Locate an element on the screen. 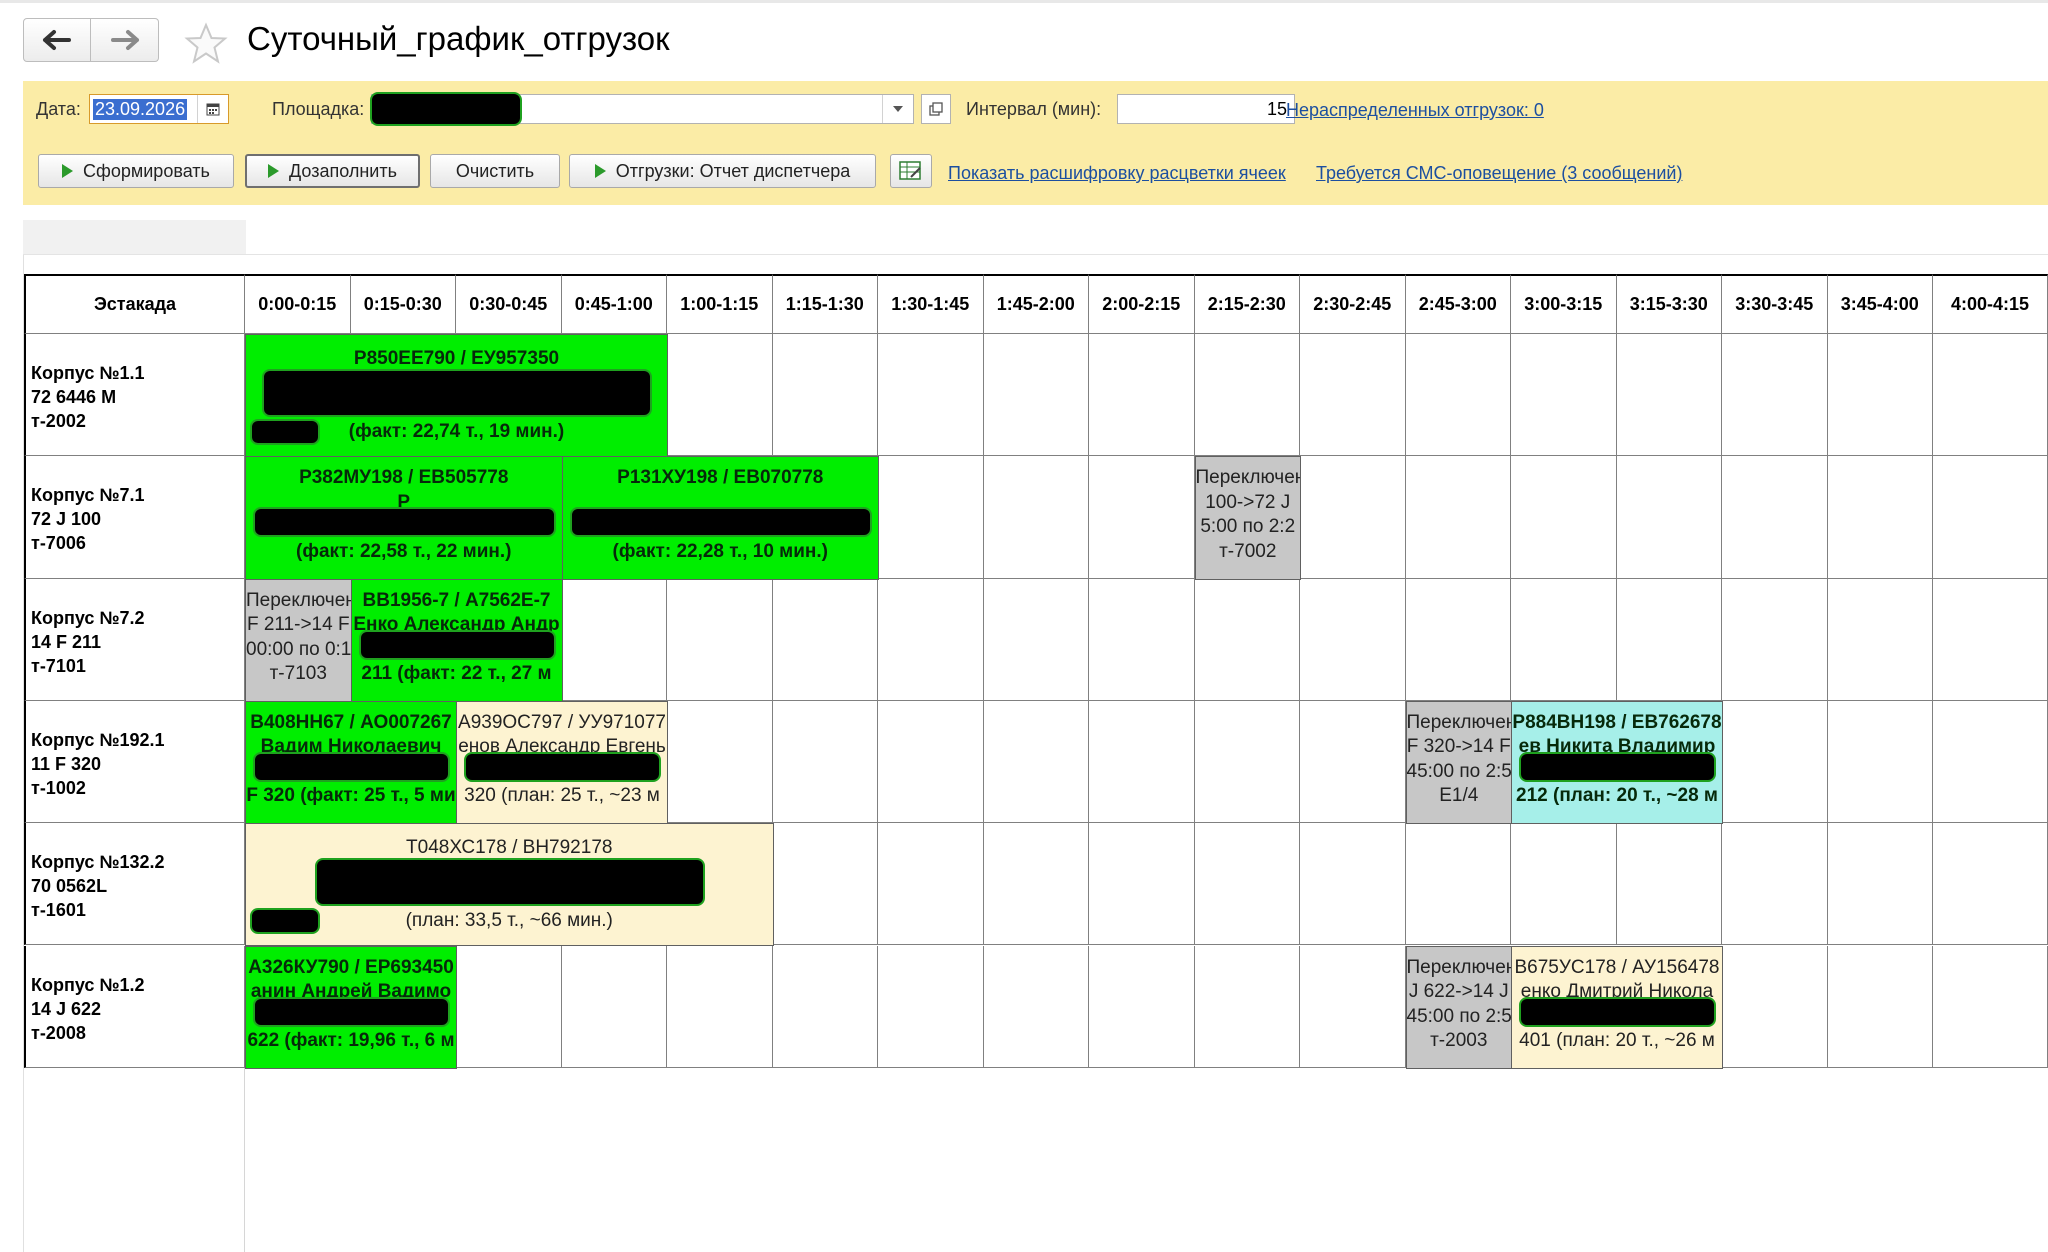 This screenshot has height=1252, width=2048. fill-button: Дозаполнить is located at coordinates (332, 171).